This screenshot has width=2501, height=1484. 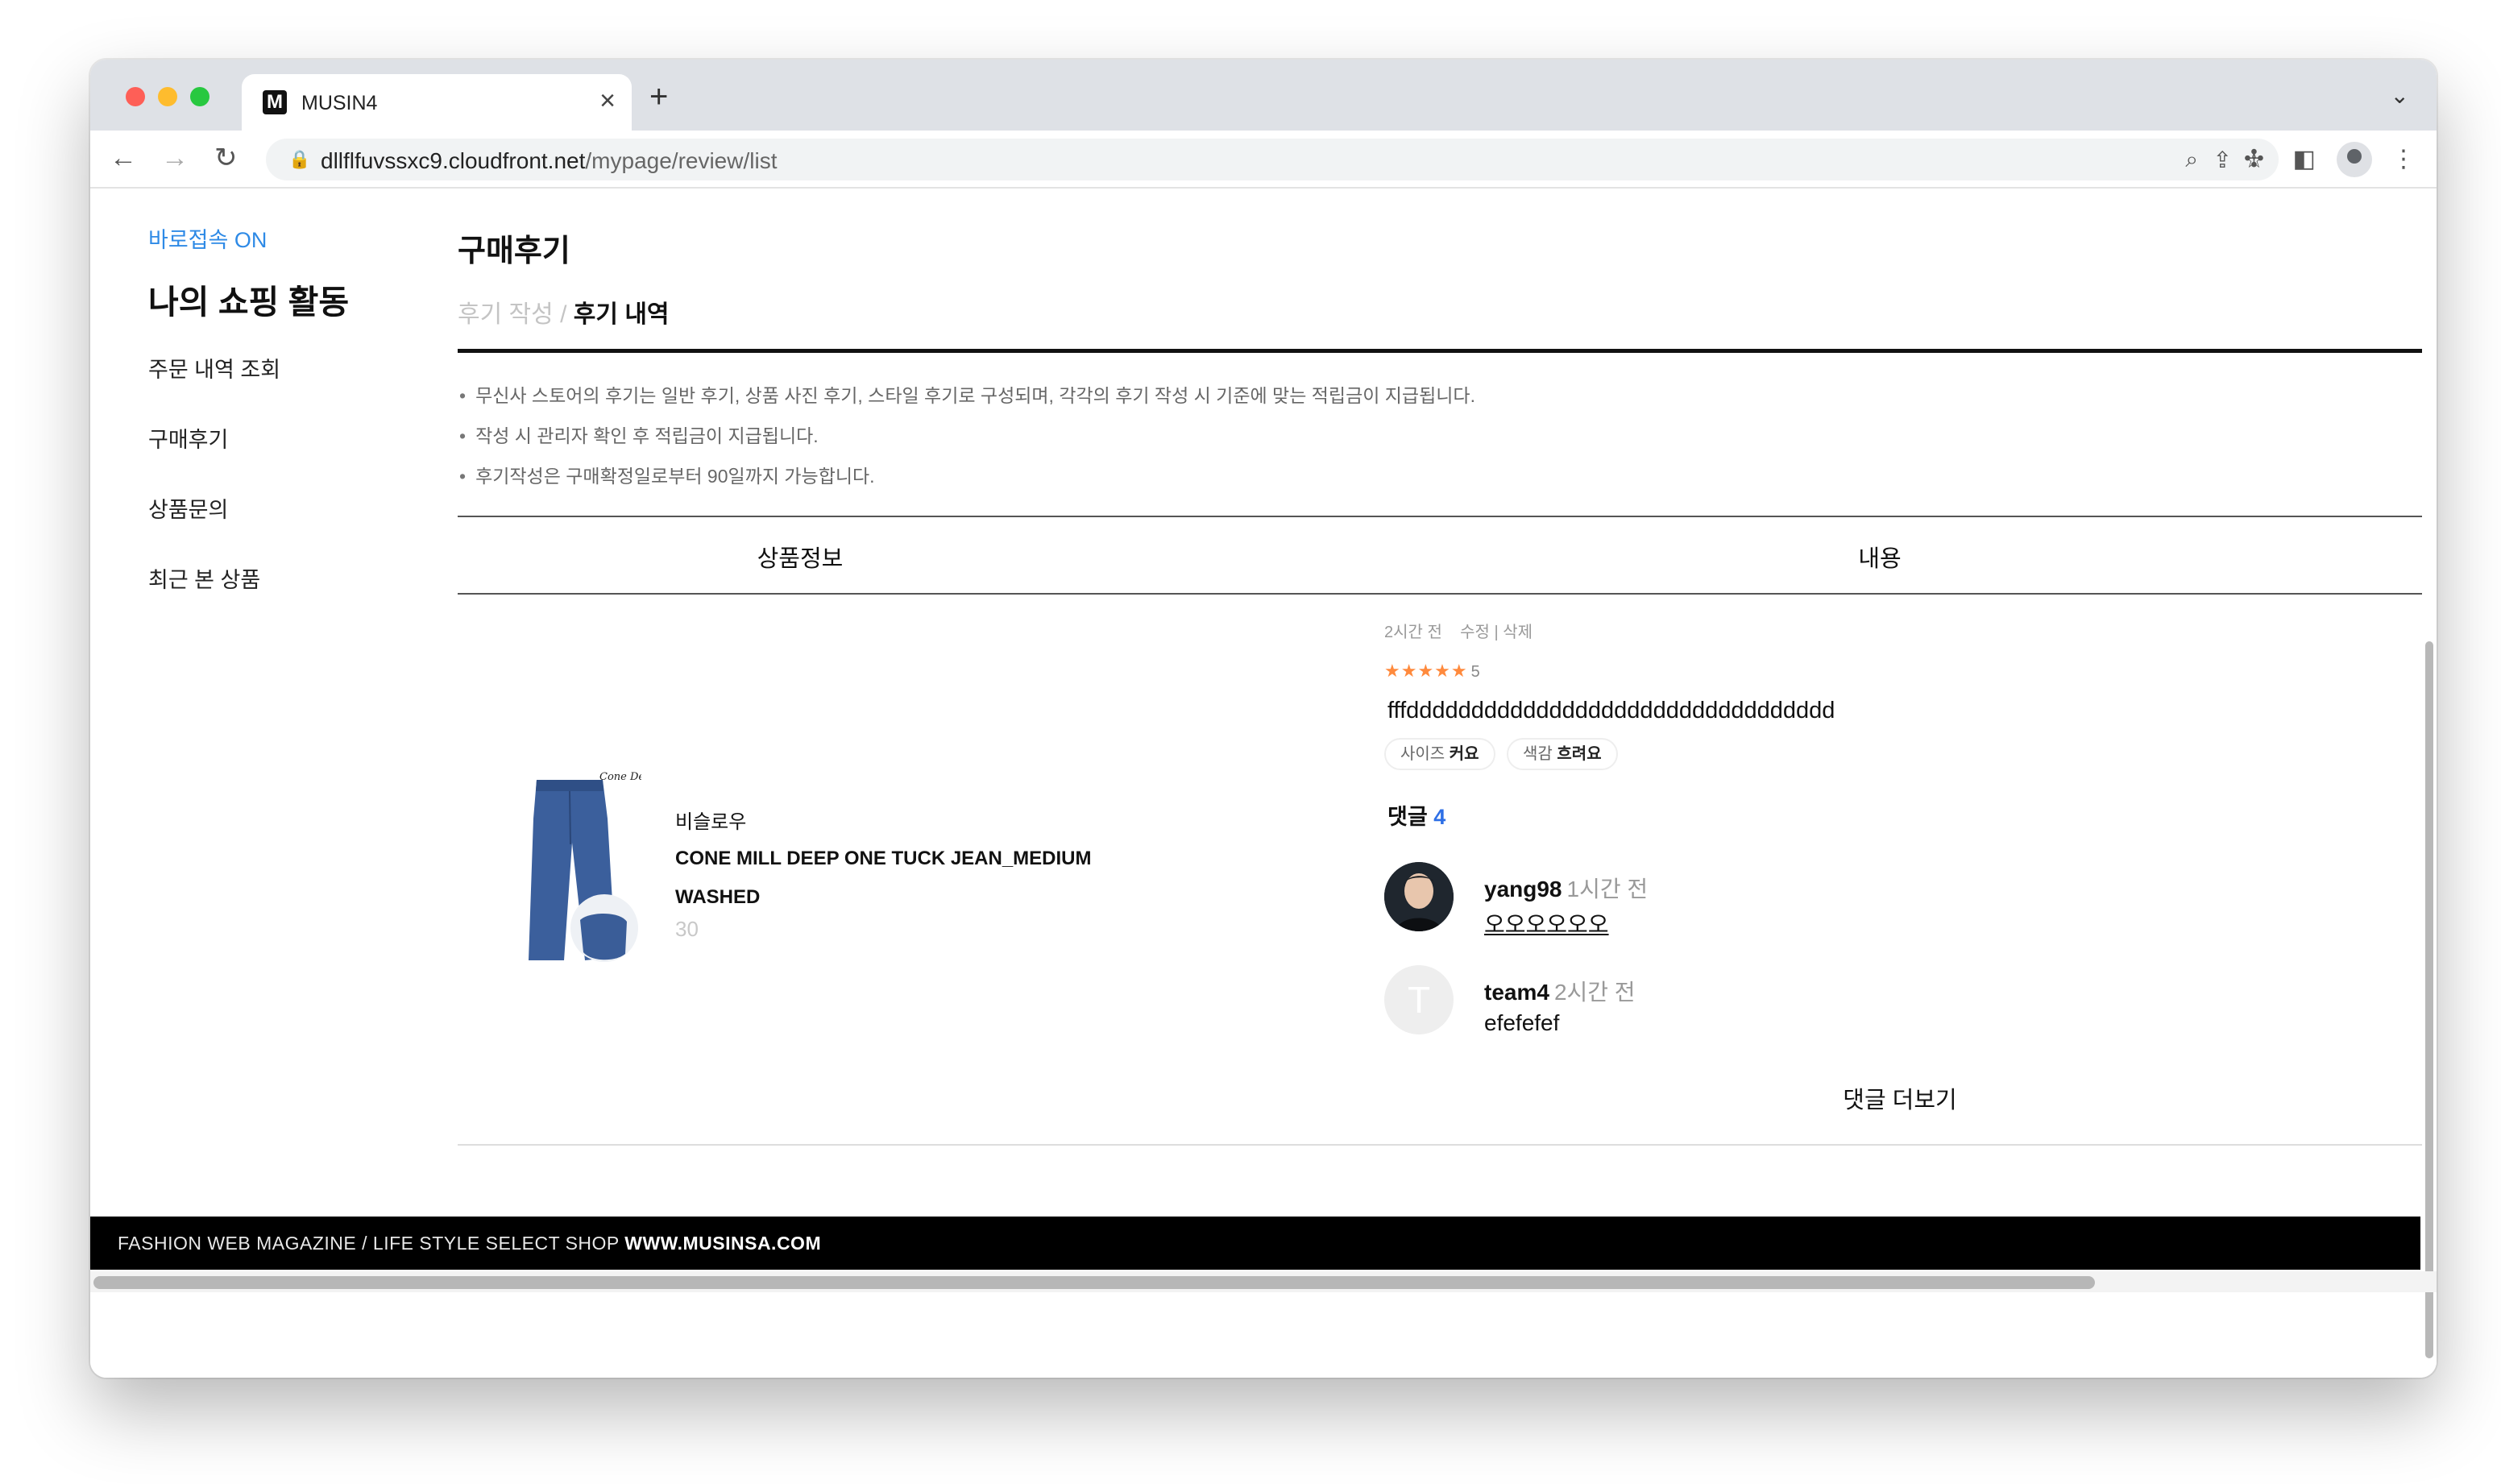 I want to click on forward-arrow-icon: →, so click(x=175, y=158).